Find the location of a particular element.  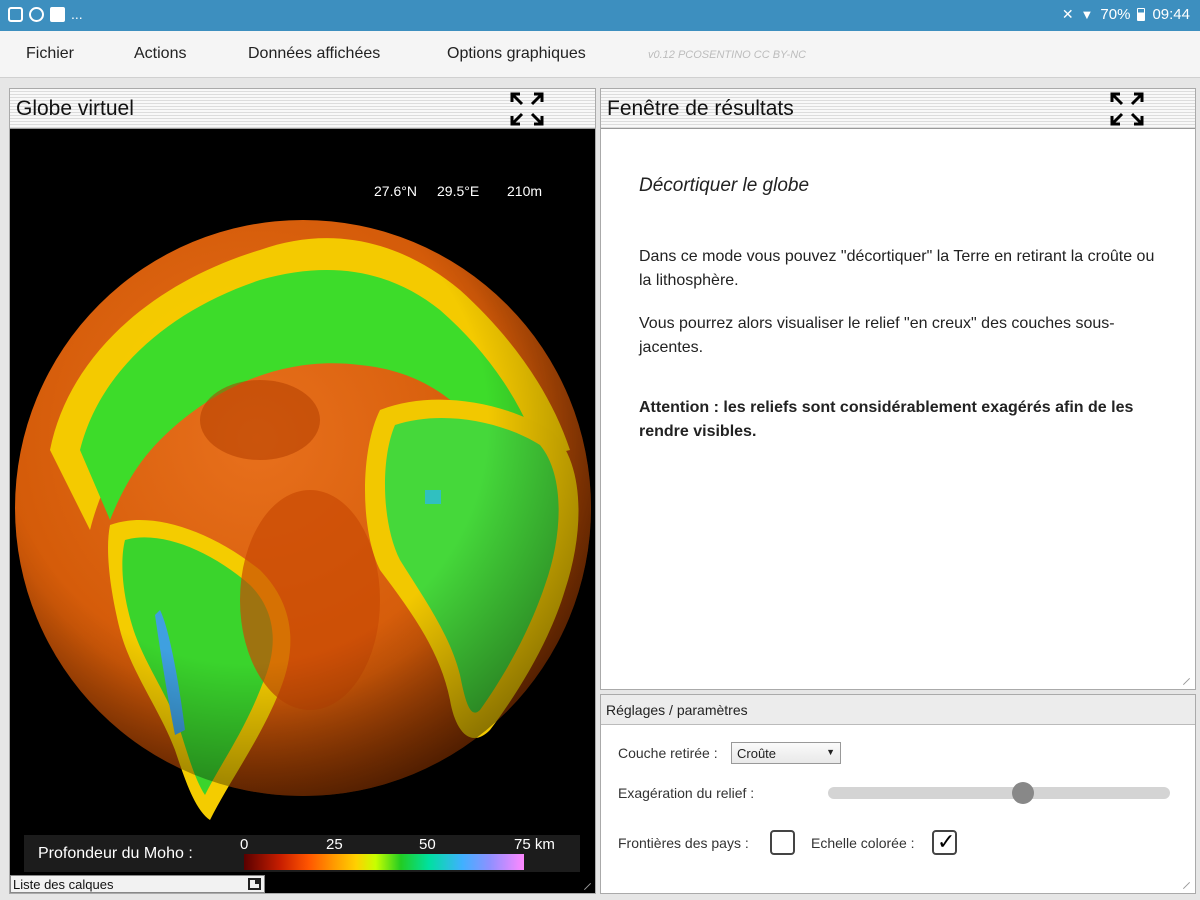

mute-icon: ✕ is located at coordinates (1067, 14).